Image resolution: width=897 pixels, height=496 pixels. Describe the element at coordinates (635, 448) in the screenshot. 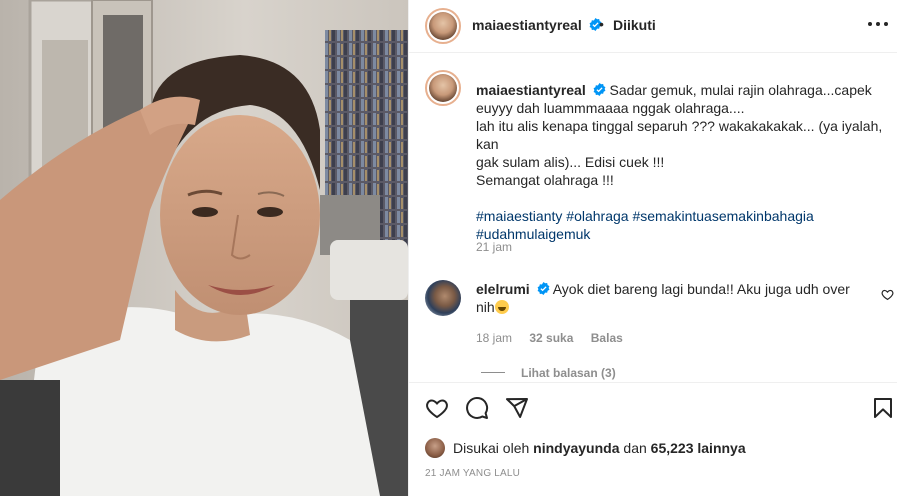

I see `likes-conj: dan` at that location.